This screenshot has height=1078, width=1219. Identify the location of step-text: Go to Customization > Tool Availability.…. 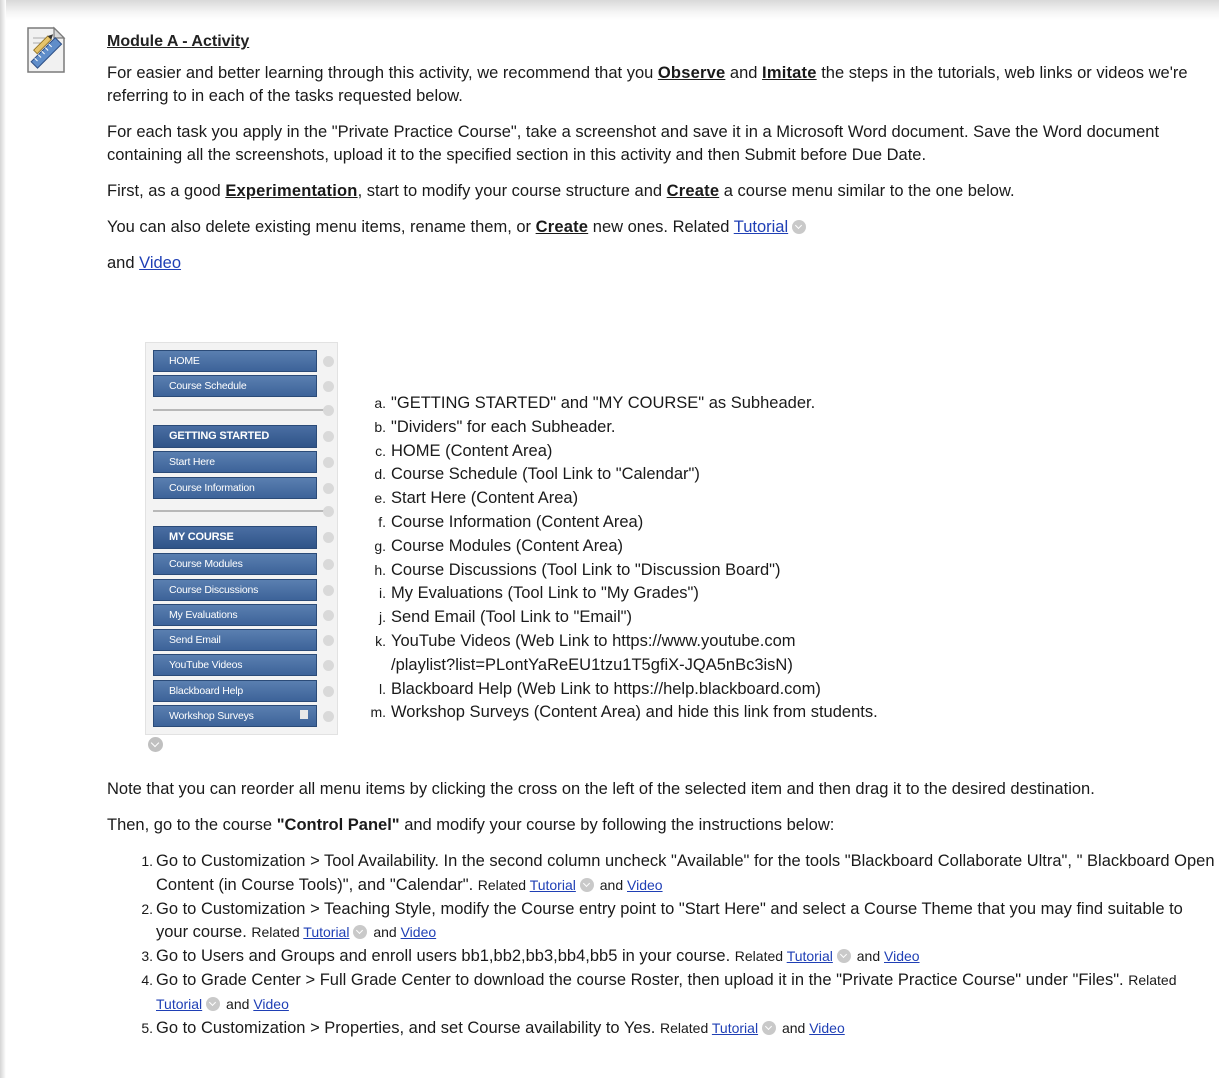
(685, 873).